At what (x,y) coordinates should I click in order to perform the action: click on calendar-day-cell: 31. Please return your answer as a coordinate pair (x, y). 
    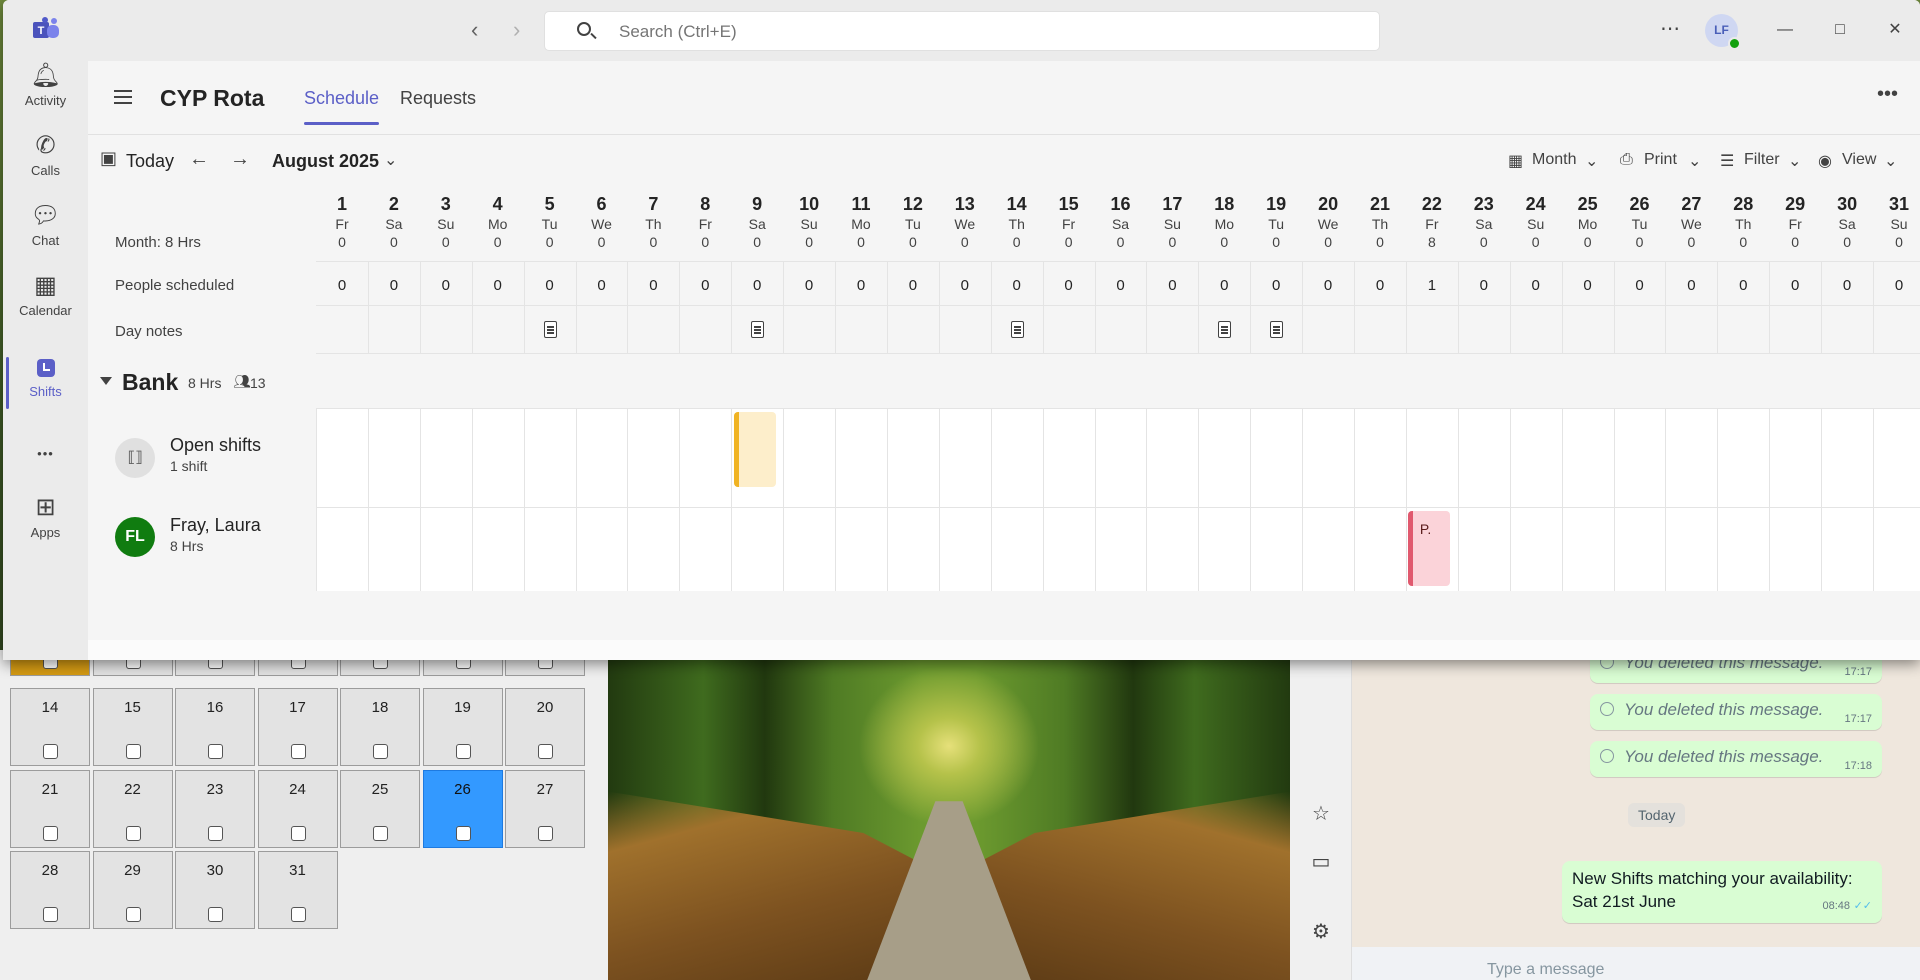
    Looking at the image, I should click on (297, 890).